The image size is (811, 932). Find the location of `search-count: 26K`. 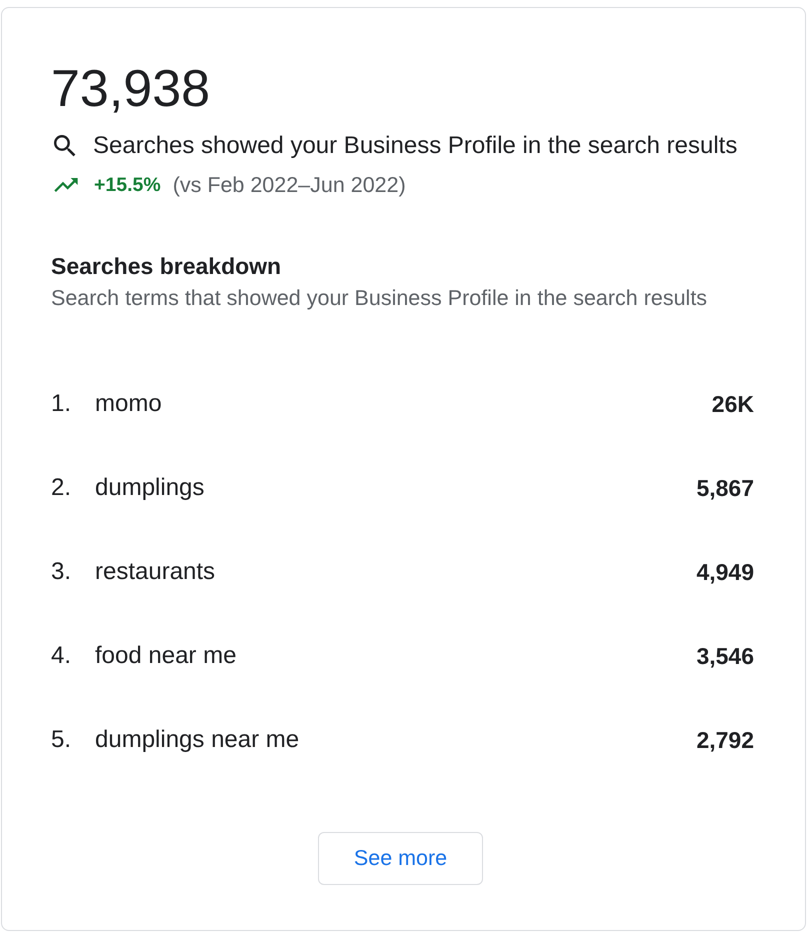

search-count: 26K is located at coordinates (733, 404).